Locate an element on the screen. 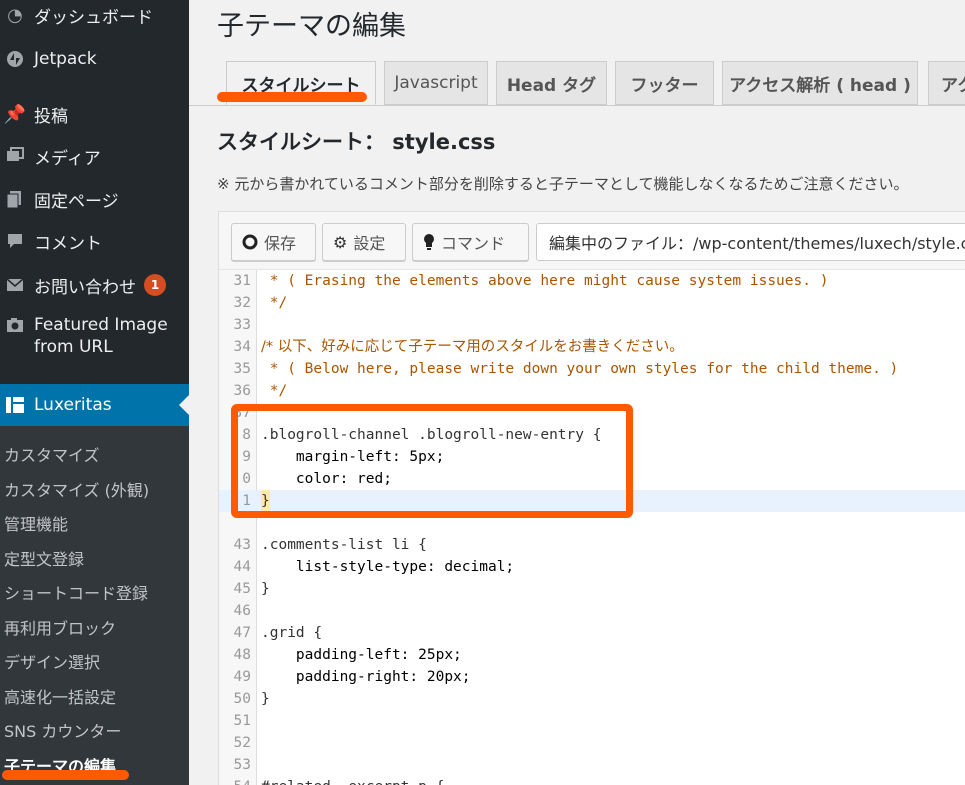 The width and height of the screenshot is (965, 785). tab-javascript: Javascript is located at coordinates (436, 83).